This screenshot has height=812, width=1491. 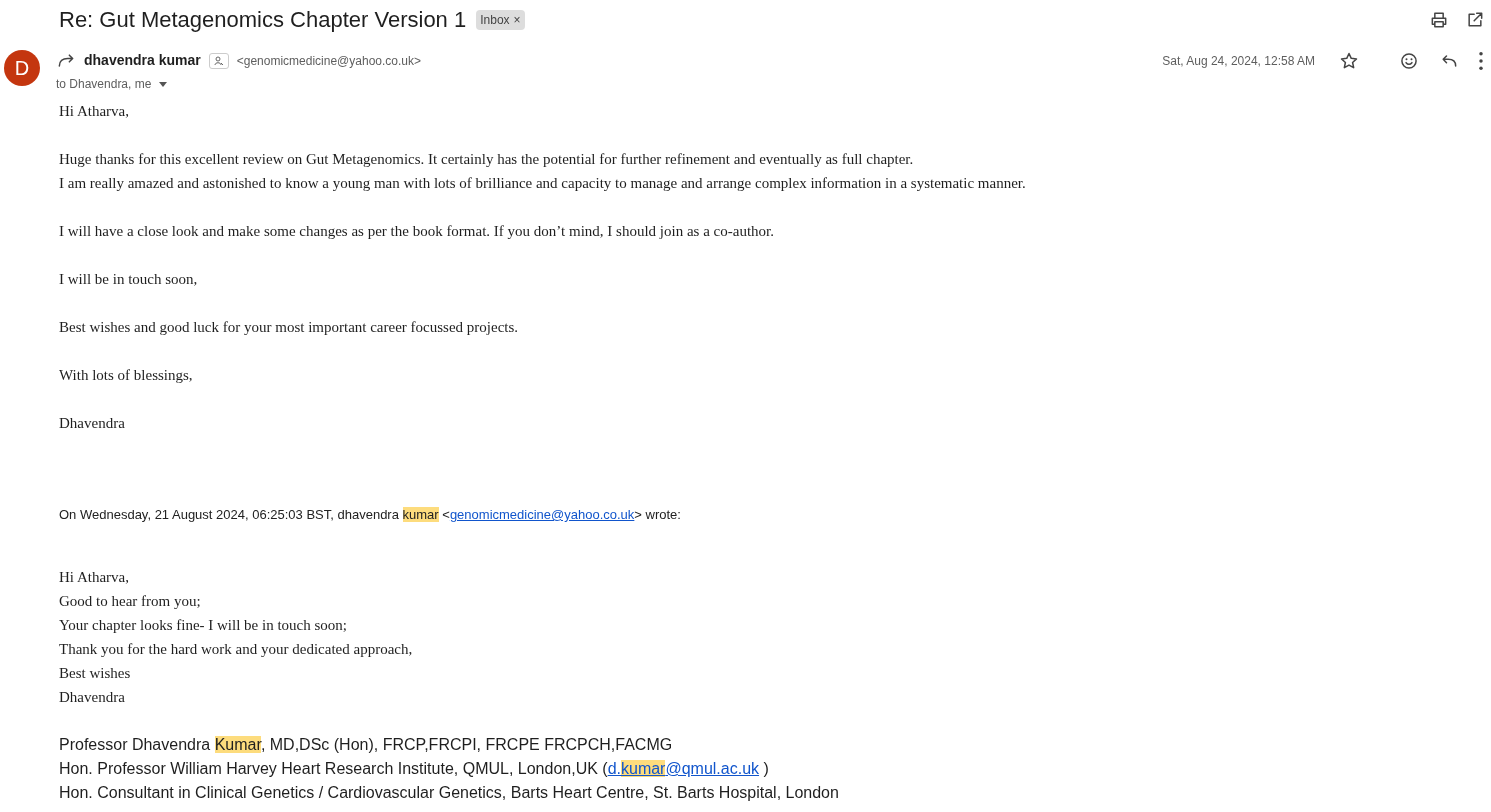 I want to click on body-text-line: Best wishes and good luck for your most important career focussed projects., so click(x=289, y=327).